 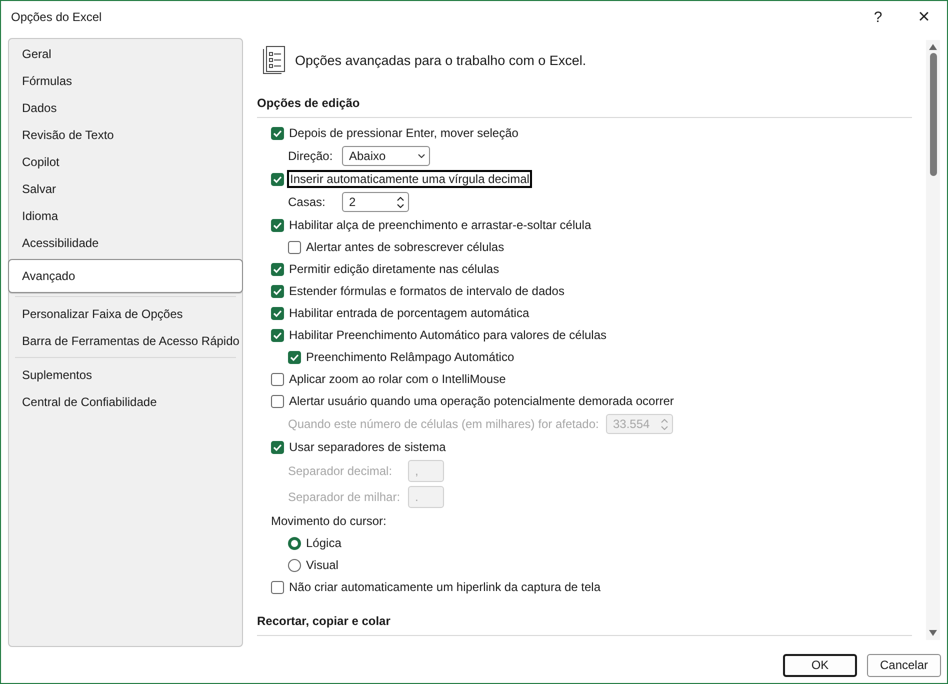 I want to click on cancel-button: Cancelar, so click(x=904, y=665).